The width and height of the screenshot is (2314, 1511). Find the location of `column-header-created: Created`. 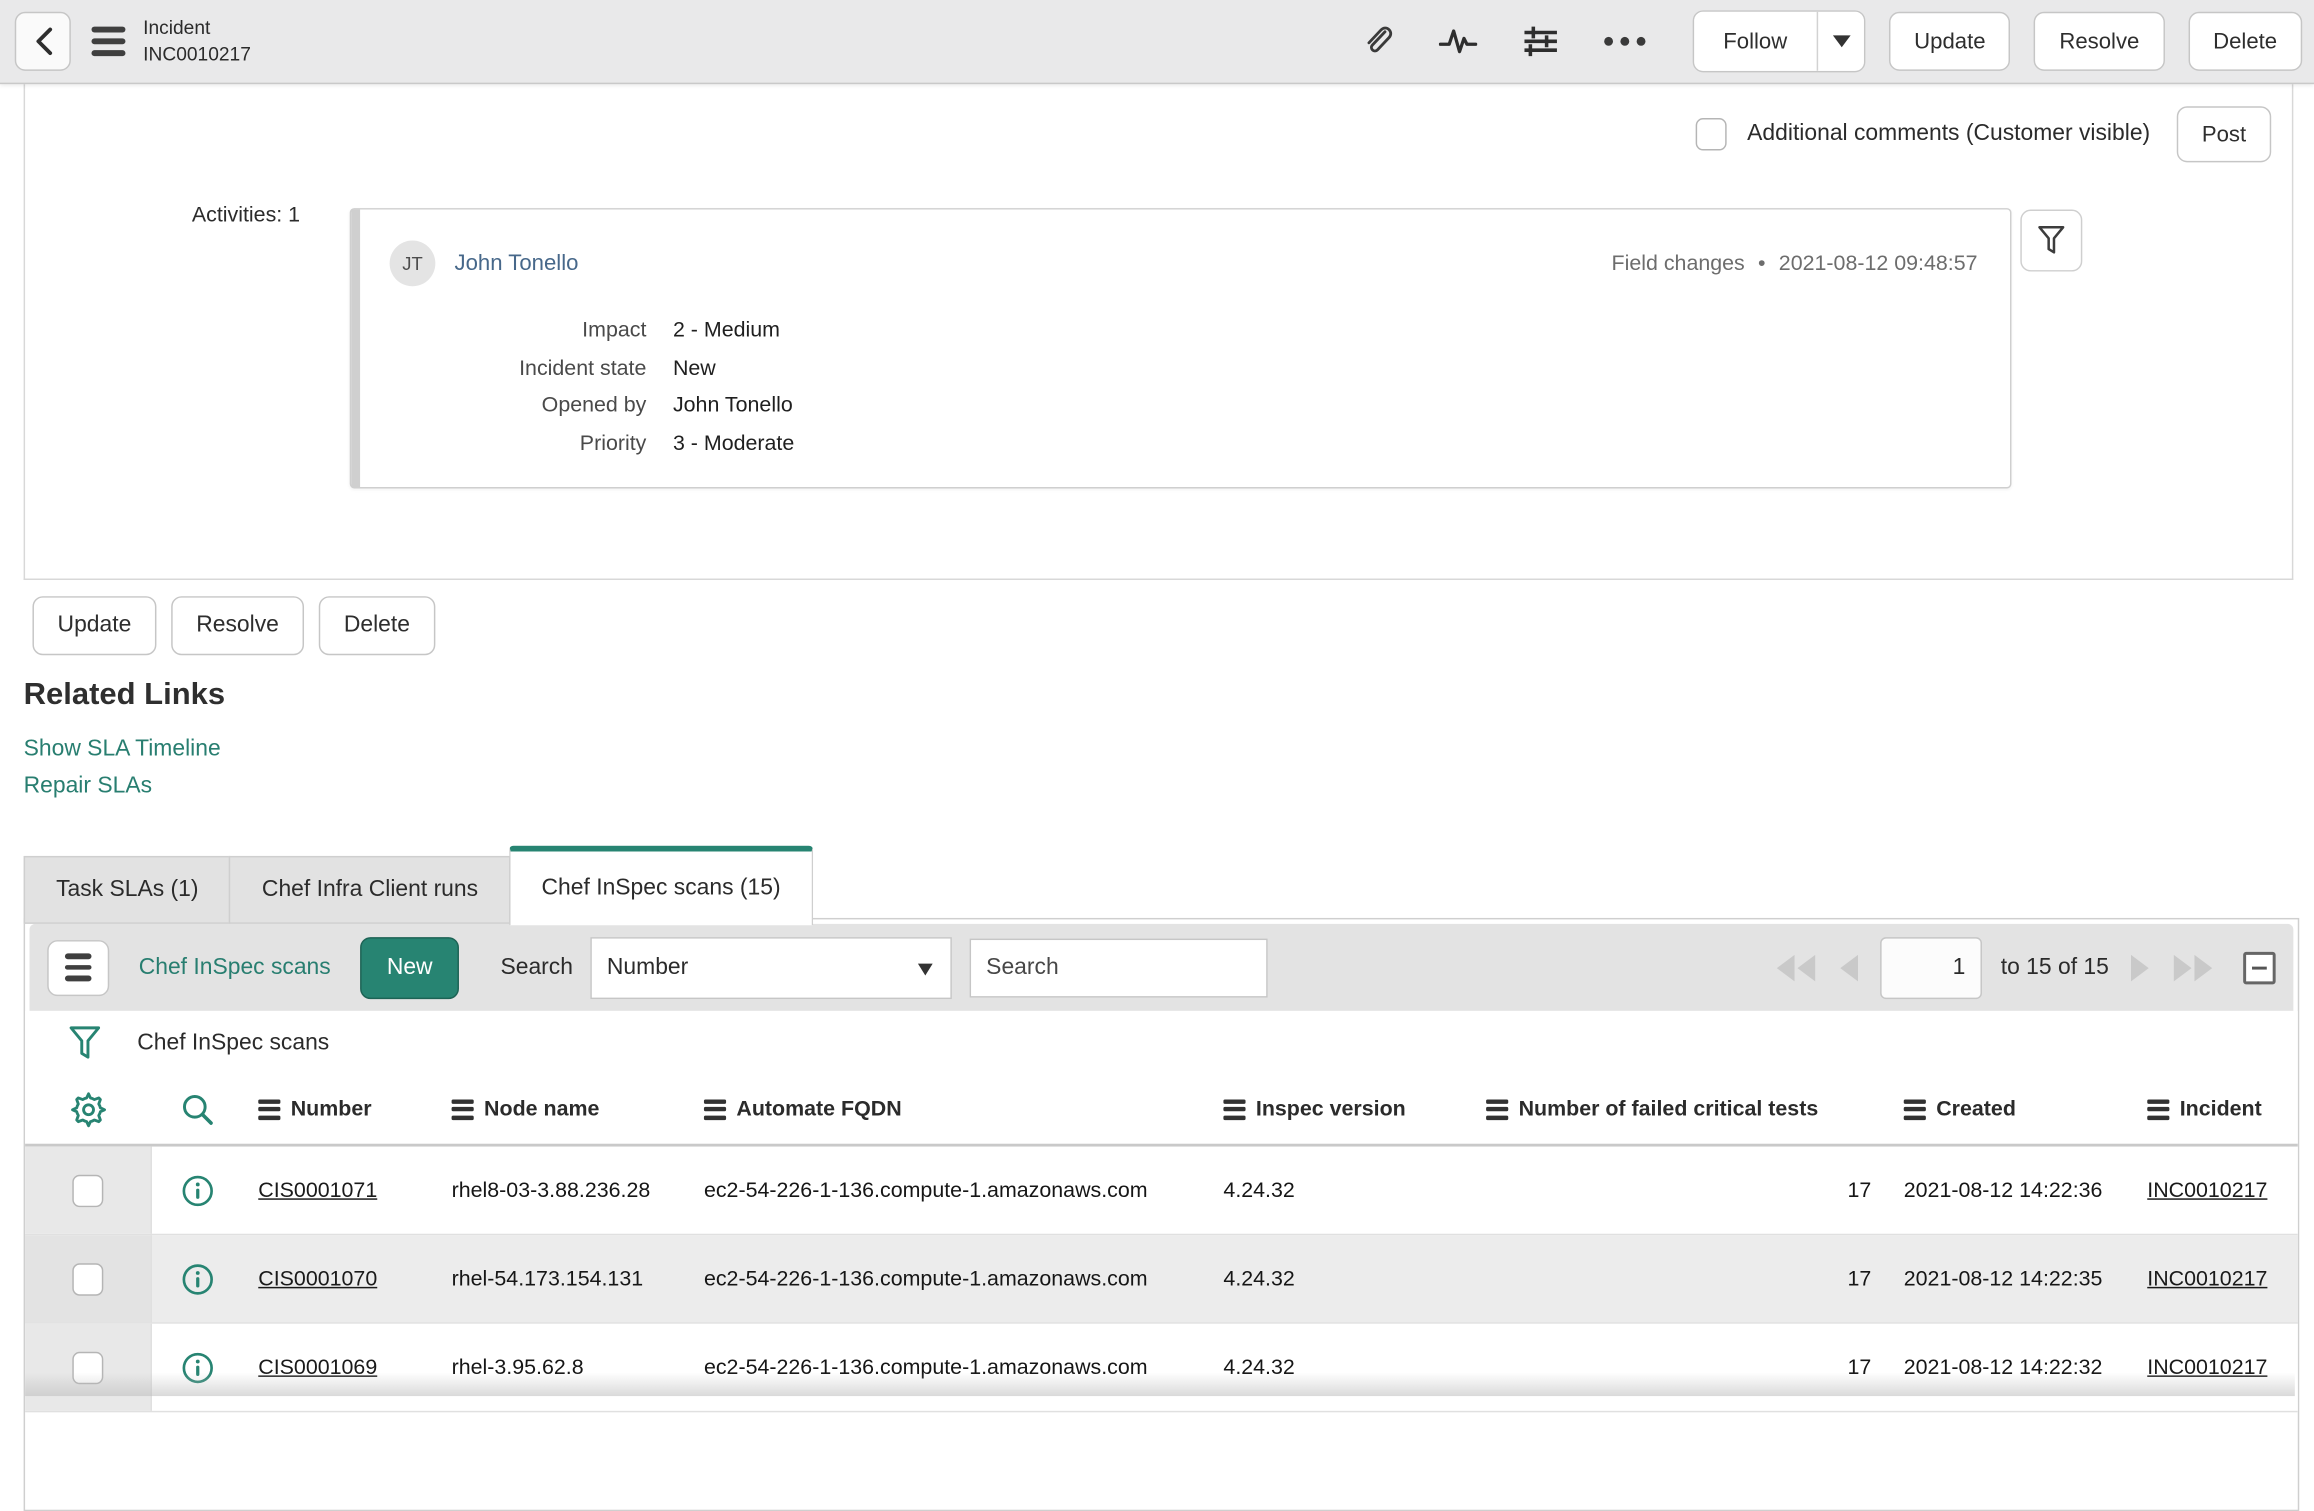

column-header-created: Created is located at coordinates (2011, 1109).